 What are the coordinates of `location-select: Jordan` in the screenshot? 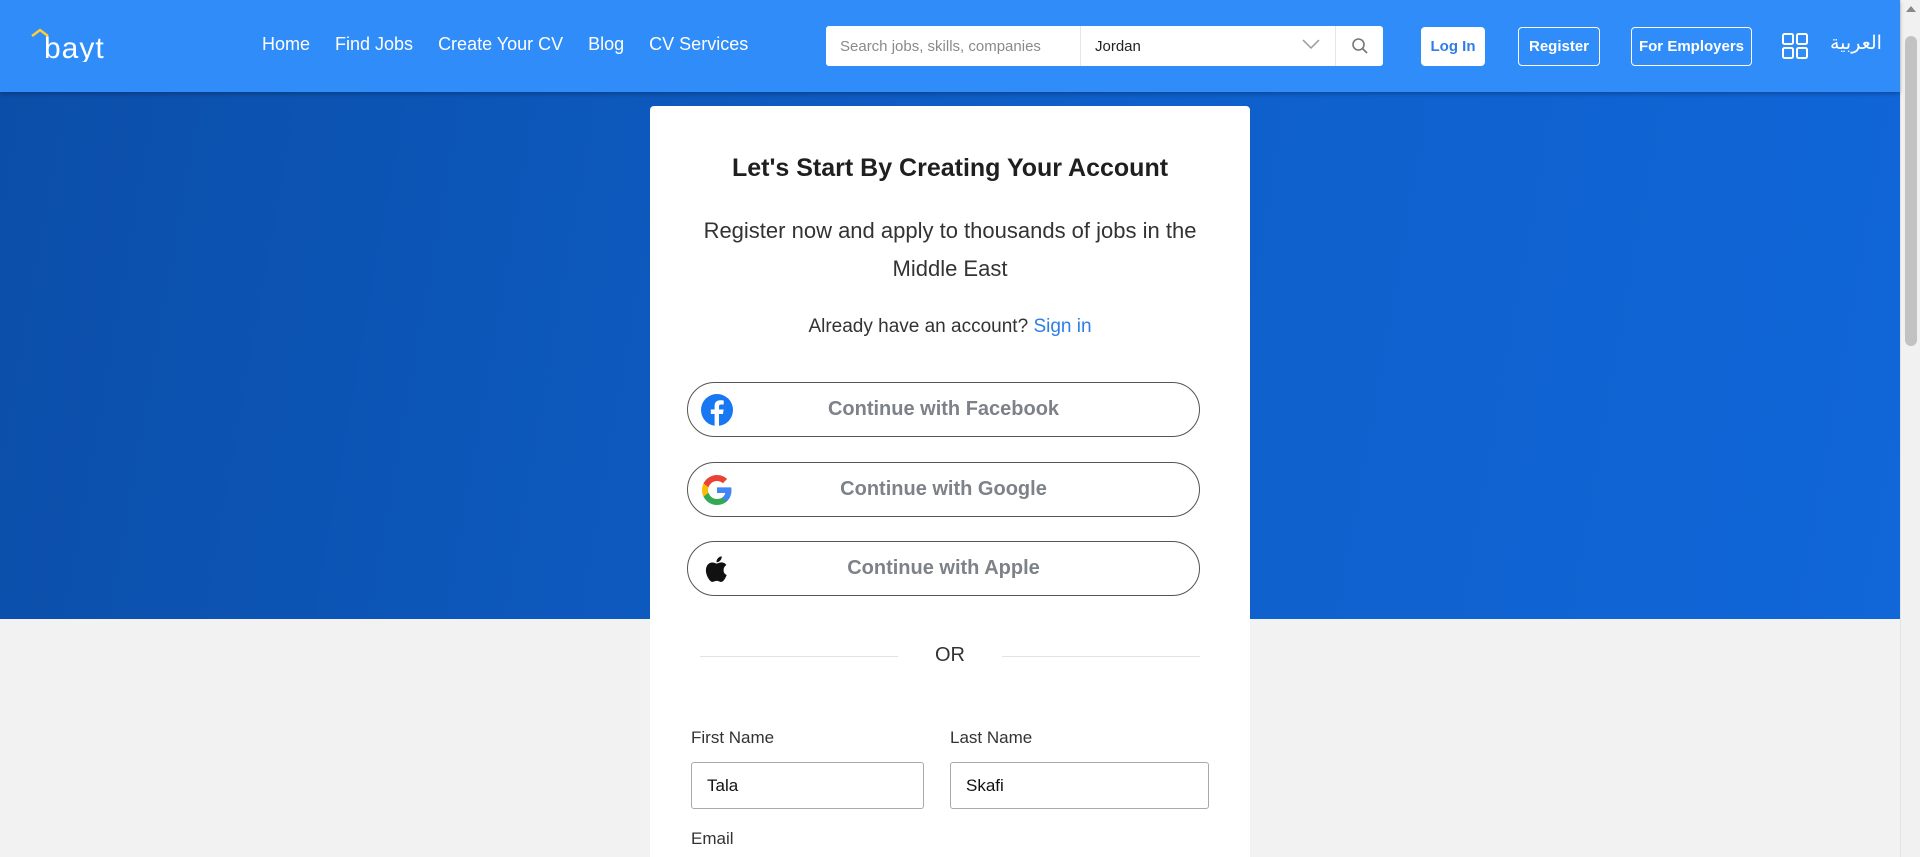 It's located at (1208, 46).